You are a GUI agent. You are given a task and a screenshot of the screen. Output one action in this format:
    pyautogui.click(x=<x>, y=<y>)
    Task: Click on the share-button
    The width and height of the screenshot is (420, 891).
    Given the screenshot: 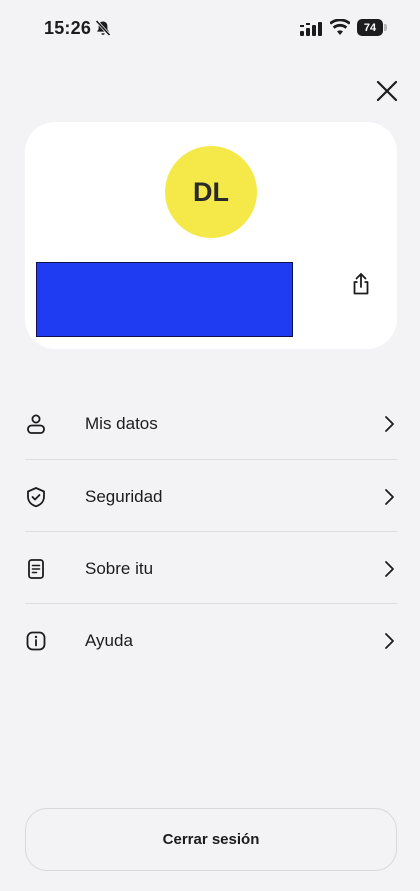 What is the action you would take?
    pyautogui.click(x=361, y=284)
    